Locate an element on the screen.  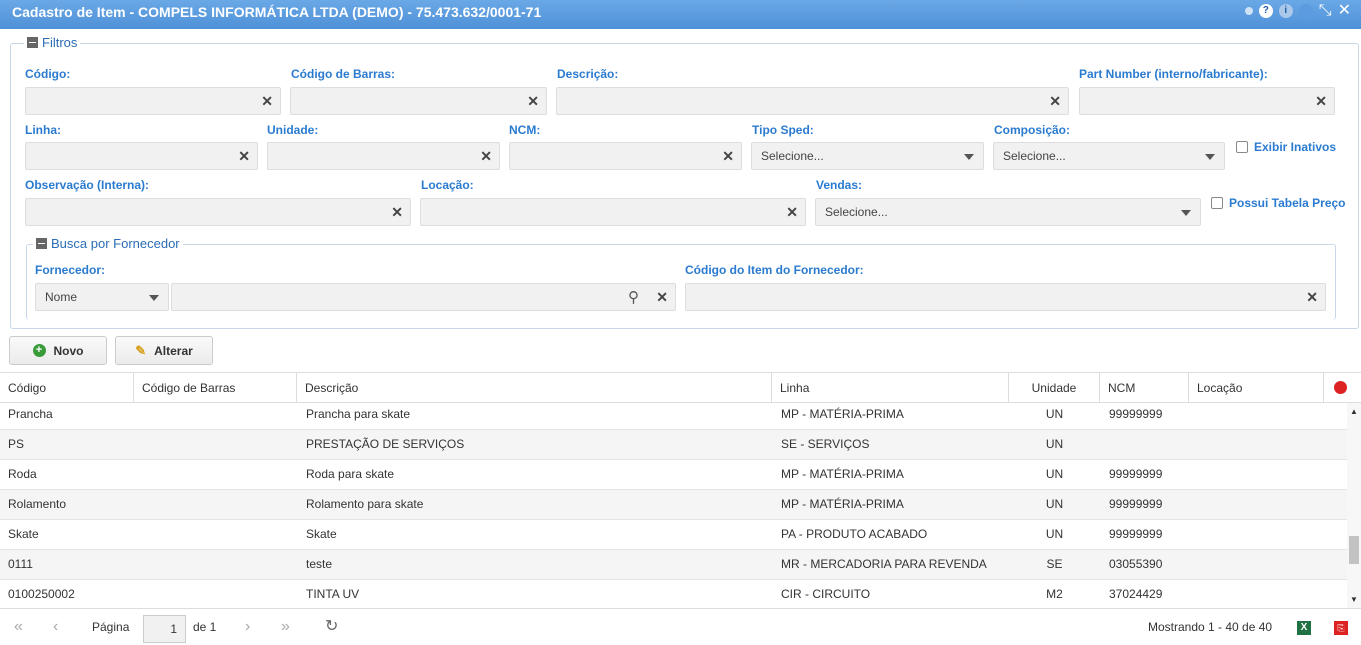
refresh-icon: ↻ is located at coordinates (331, 627).